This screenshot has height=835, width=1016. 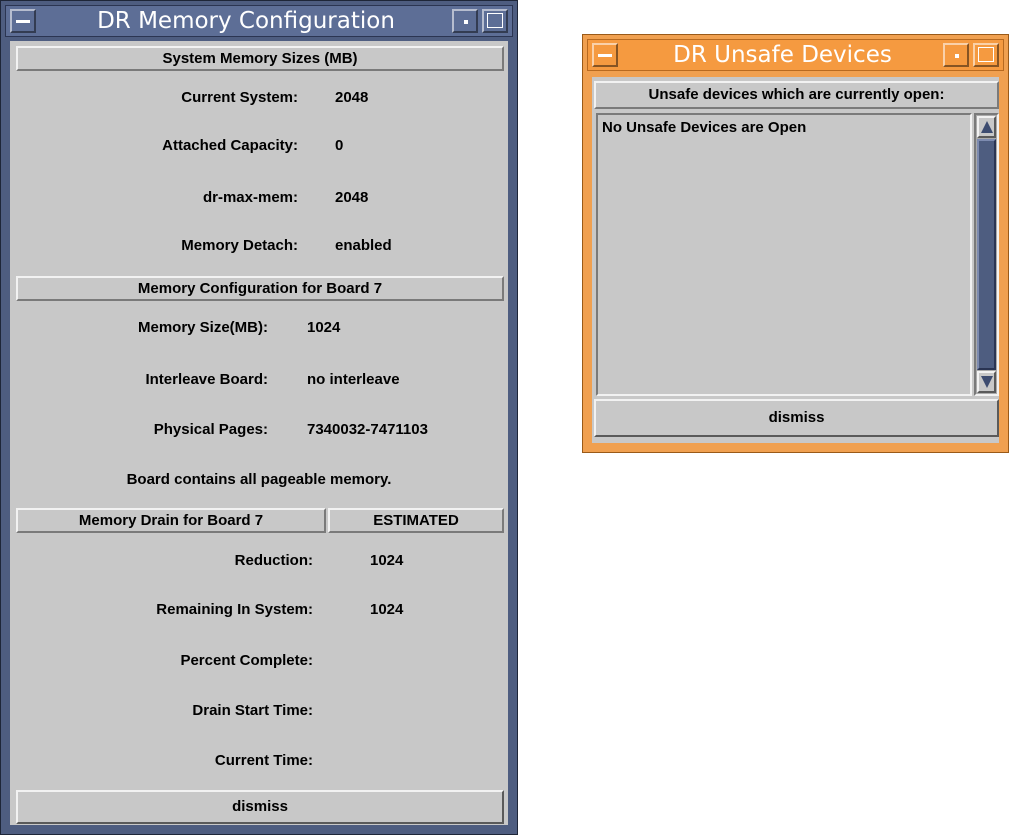 What do you see at coordinates (259, 479) in the screenshot?
I see `pageable-memory-note: Board contains all pageable memory.` at bounding box center [259, 479].